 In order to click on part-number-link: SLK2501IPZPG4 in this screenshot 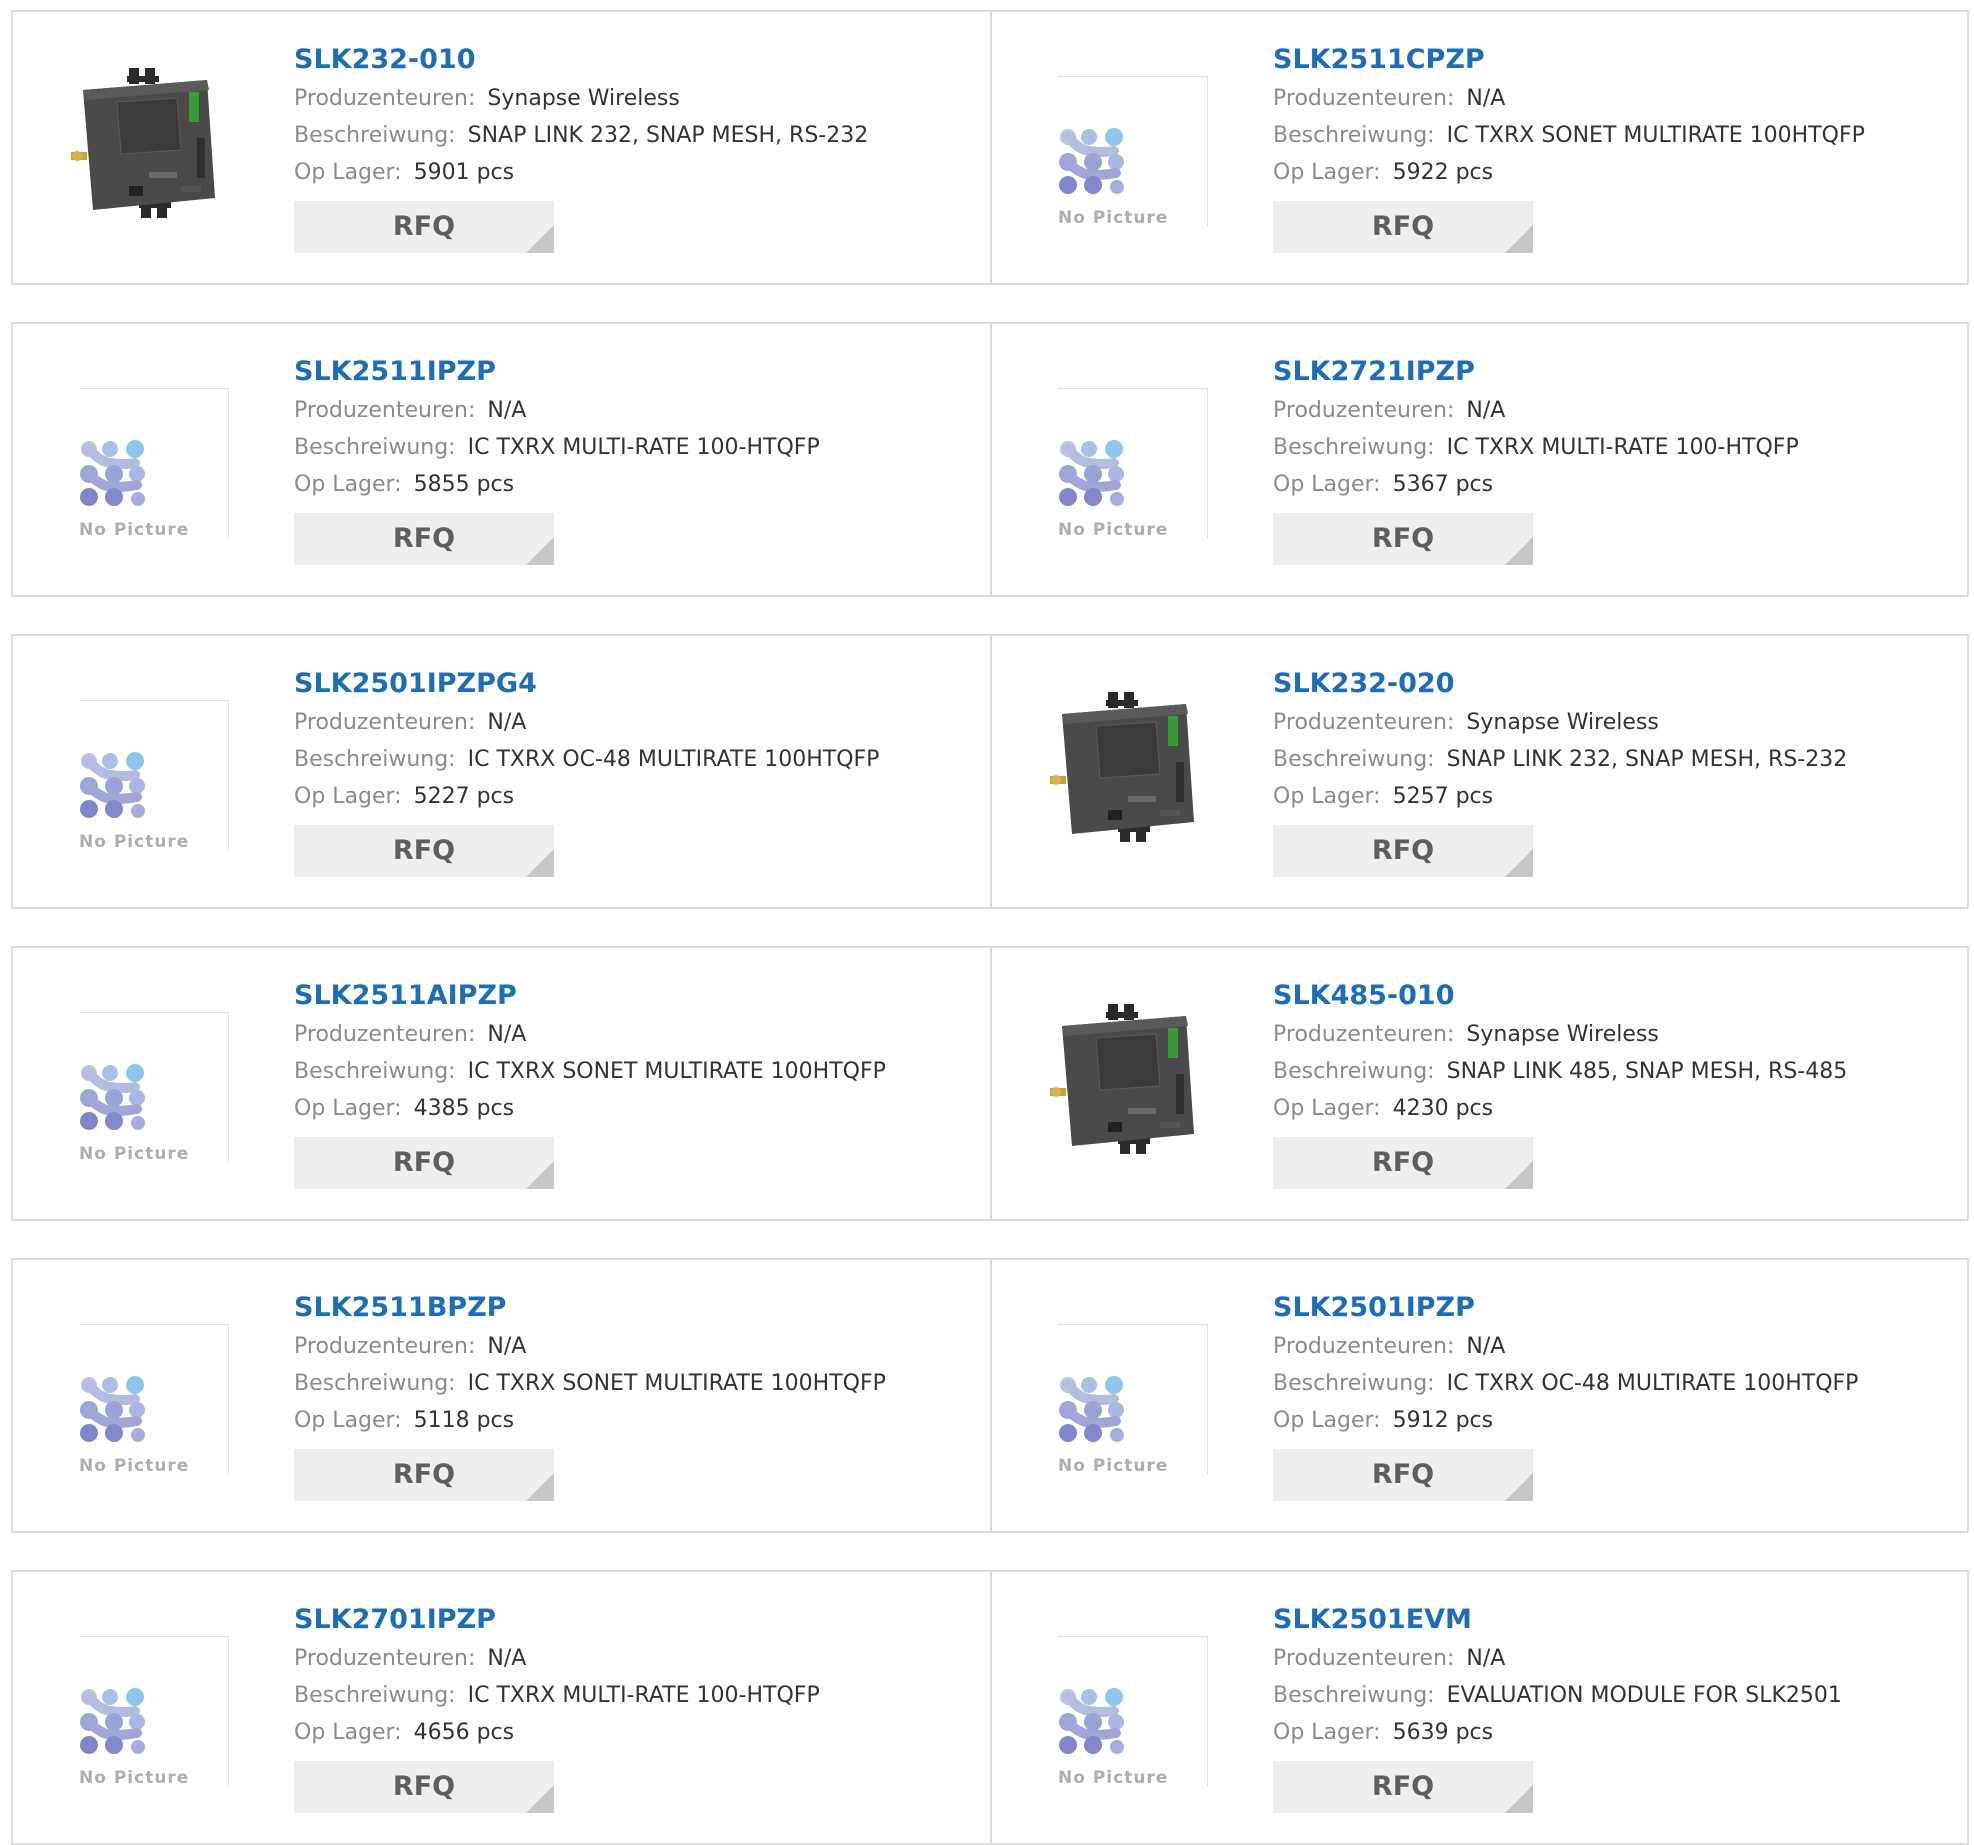, I will do `click(637, 684)`.